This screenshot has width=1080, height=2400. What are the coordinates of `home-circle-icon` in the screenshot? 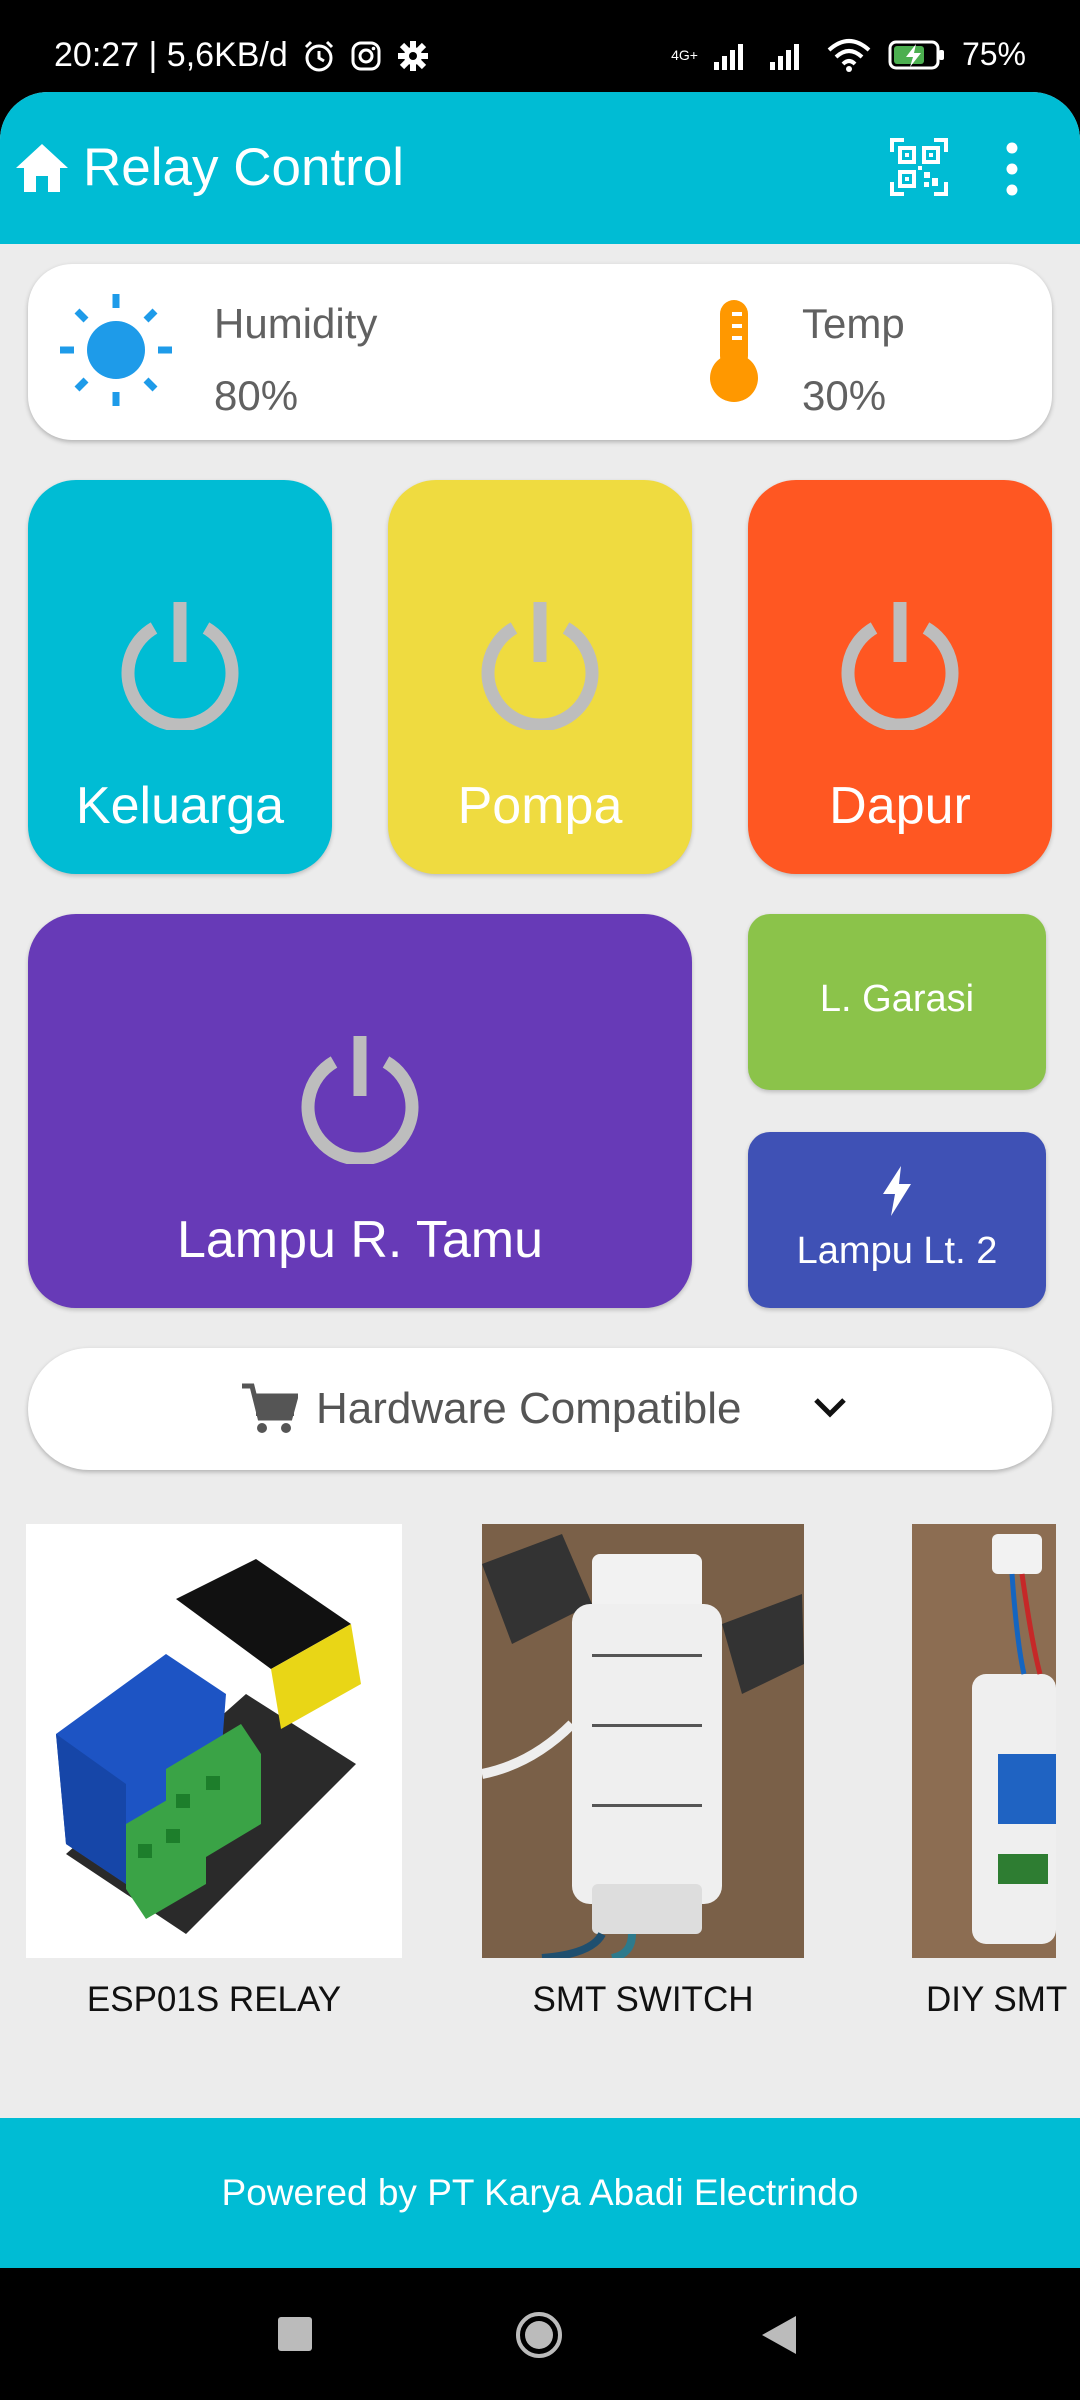 It's located at (539, 2335).